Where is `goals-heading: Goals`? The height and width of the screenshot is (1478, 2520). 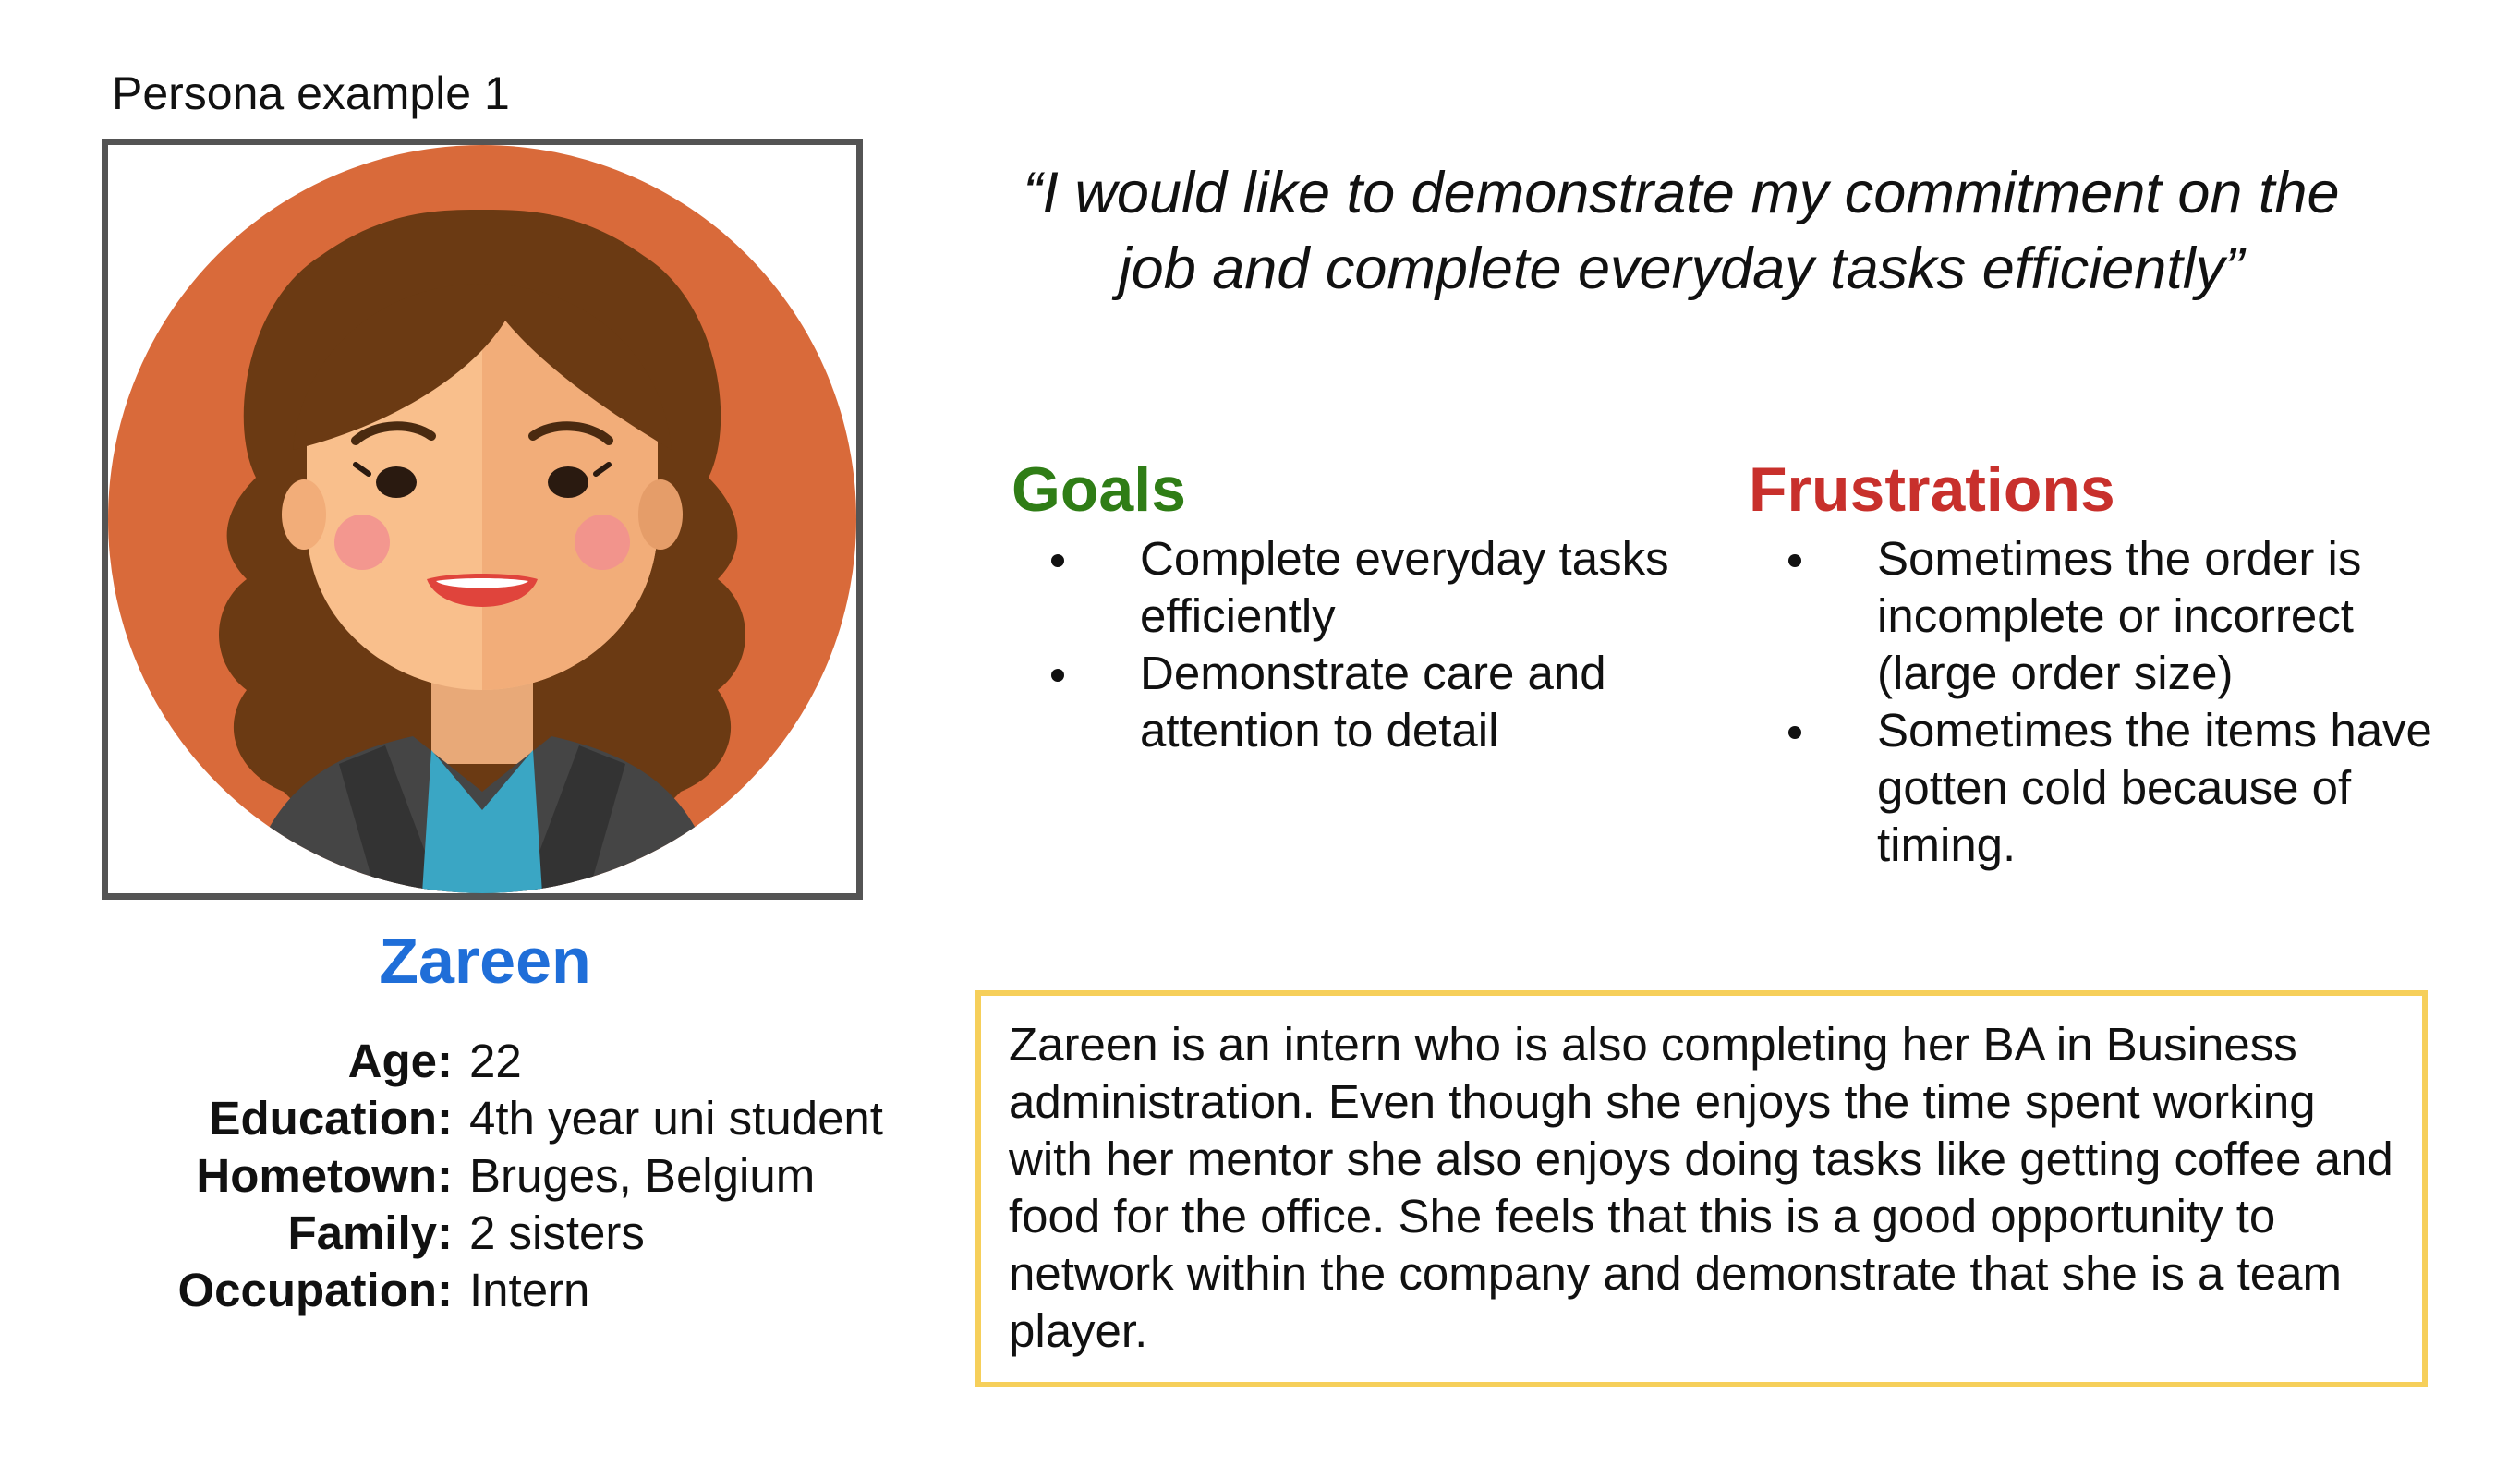 goals-heading: Goals is located at coordinates (1099, 489).